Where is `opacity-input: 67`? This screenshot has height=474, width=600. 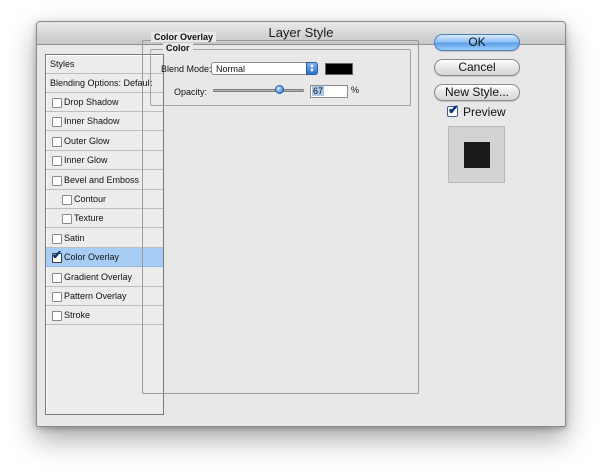
opacity-input: 67 is located at coordinates (329, 91).